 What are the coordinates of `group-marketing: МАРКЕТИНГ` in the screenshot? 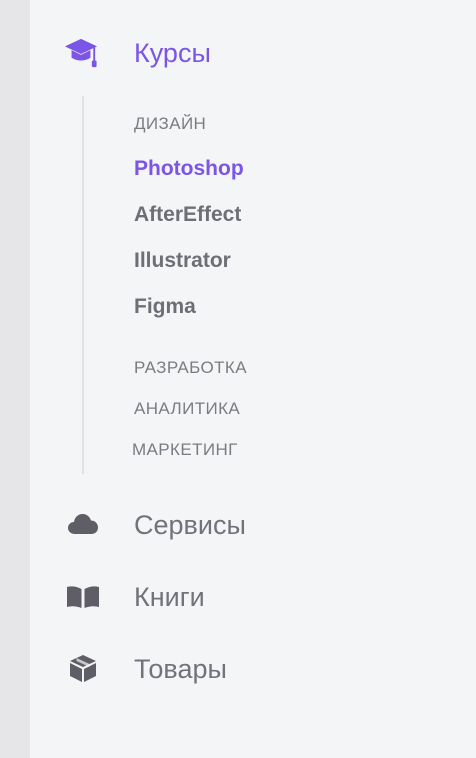 It's located at (185, 450).